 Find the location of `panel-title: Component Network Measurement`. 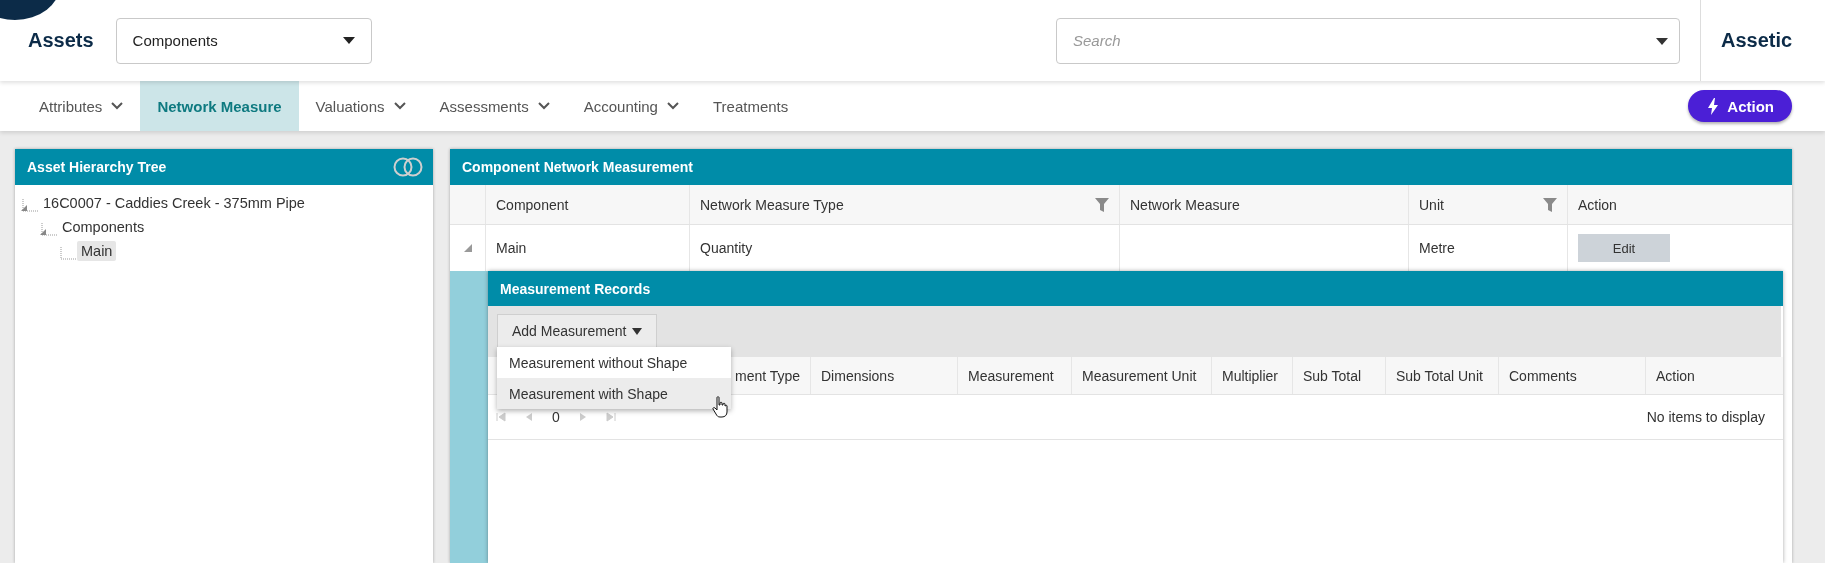

panel-title: Component Network Measurement is located at coordinates (578, 167).